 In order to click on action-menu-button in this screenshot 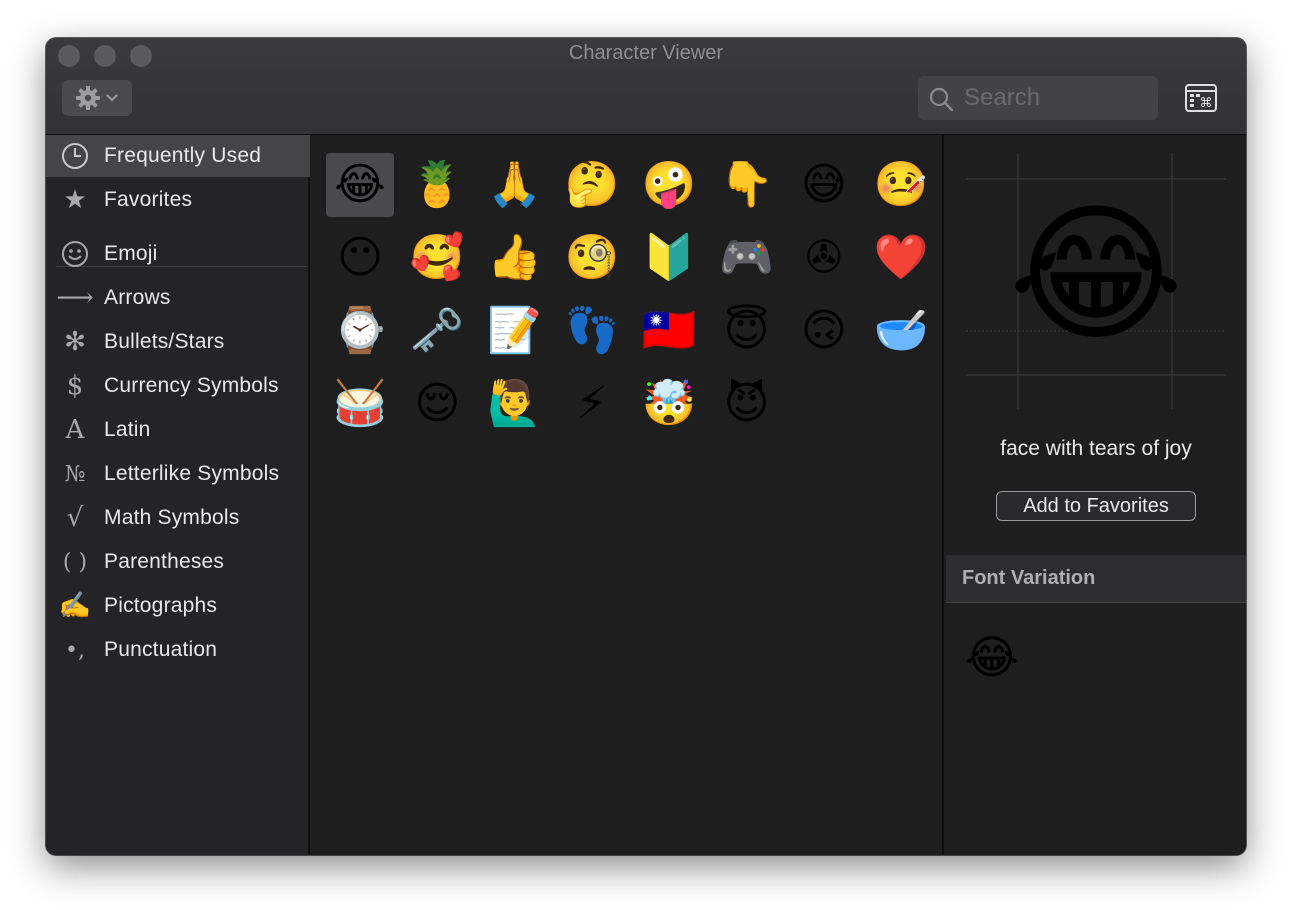, I will do `click(97, 98)`.